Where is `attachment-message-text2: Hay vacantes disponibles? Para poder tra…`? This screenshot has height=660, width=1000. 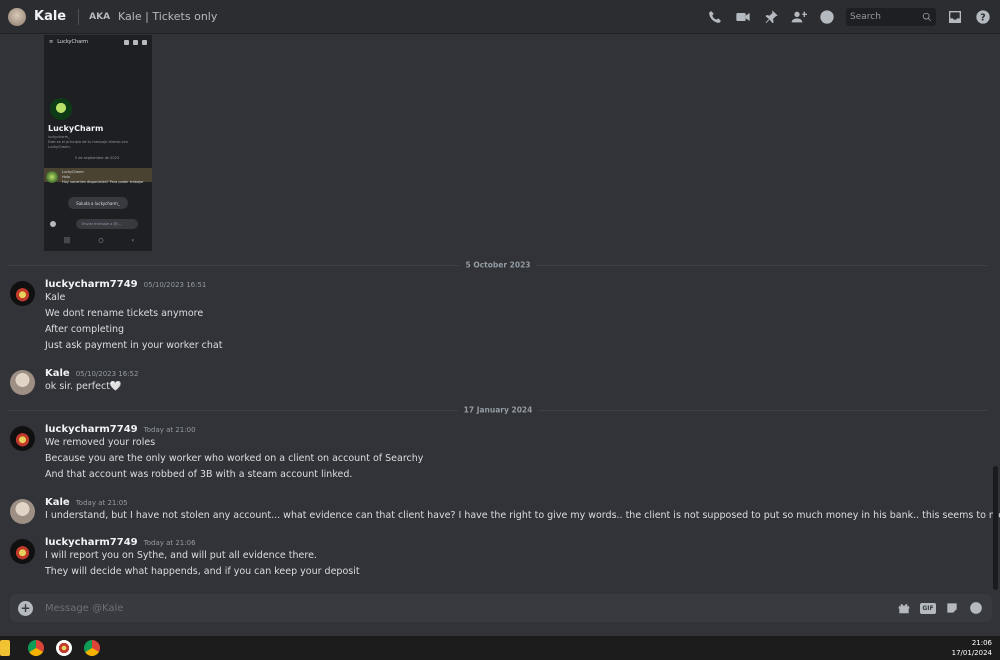
attachment-message-text2: Hay vacantes disponibles? Para poder tra… is located at coordinates (103, 182).